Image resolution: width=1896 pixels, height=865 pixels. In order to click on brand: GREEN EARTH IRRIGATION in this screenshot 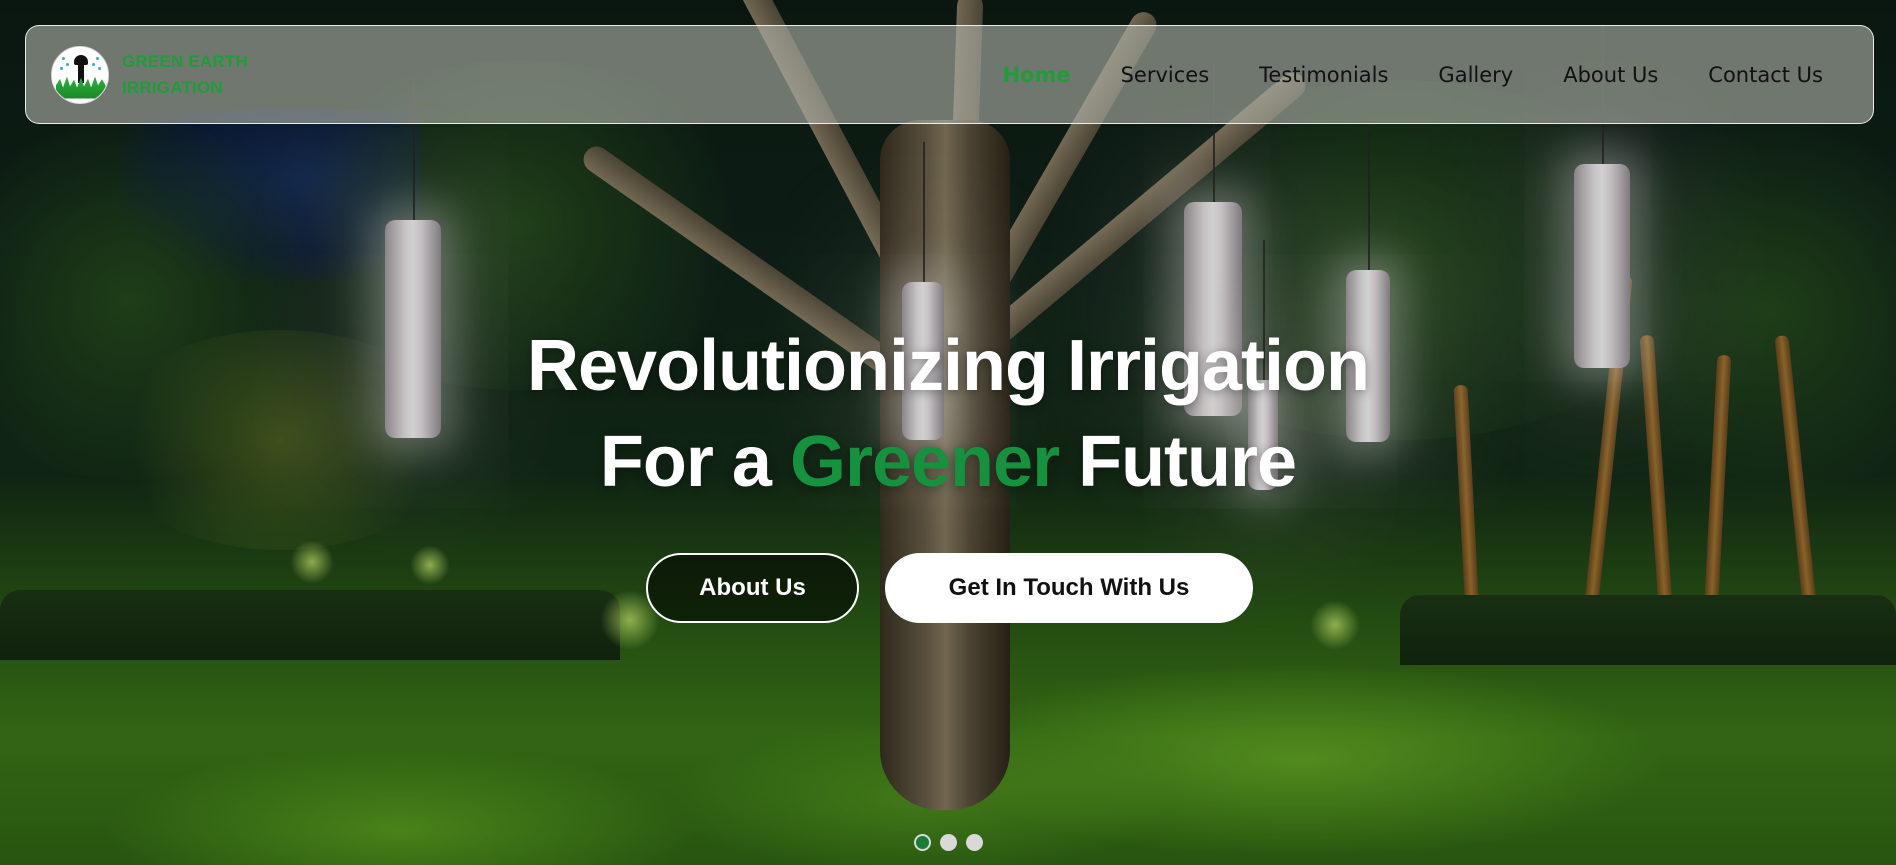, I will do `click(149, 74)`.